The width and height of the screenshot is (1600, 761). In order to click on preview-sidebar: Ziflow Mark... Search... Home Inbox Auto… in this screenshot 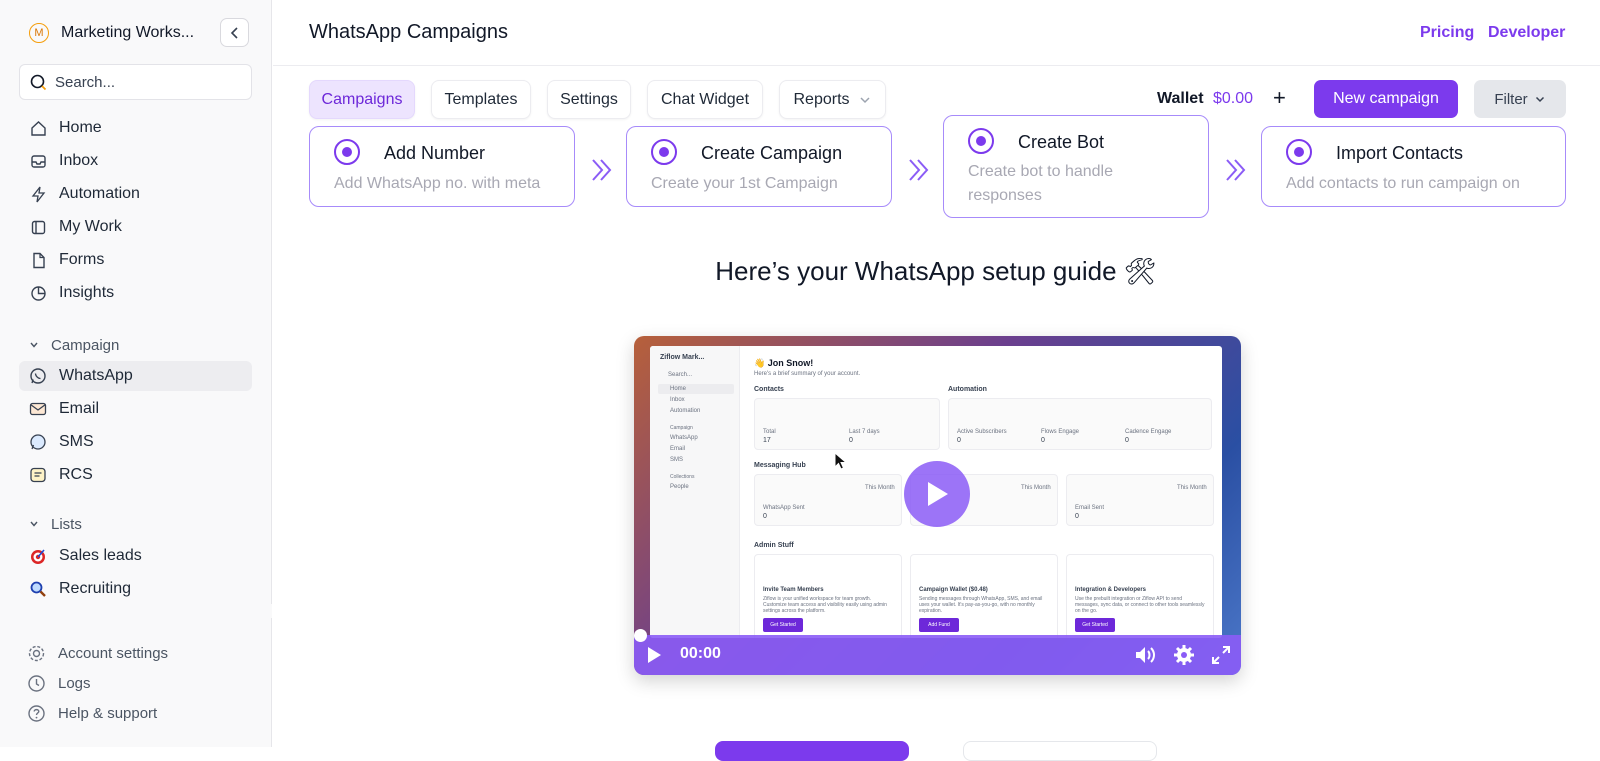, I will do `click(695, 492)`.